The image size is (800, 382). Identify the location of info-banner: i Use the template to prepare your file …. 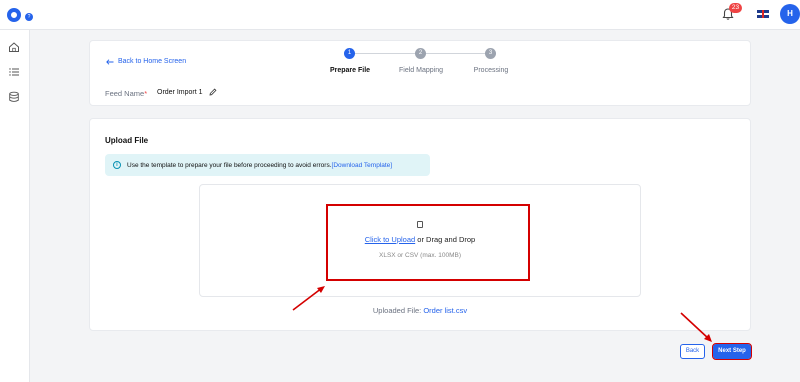
(267, 165).